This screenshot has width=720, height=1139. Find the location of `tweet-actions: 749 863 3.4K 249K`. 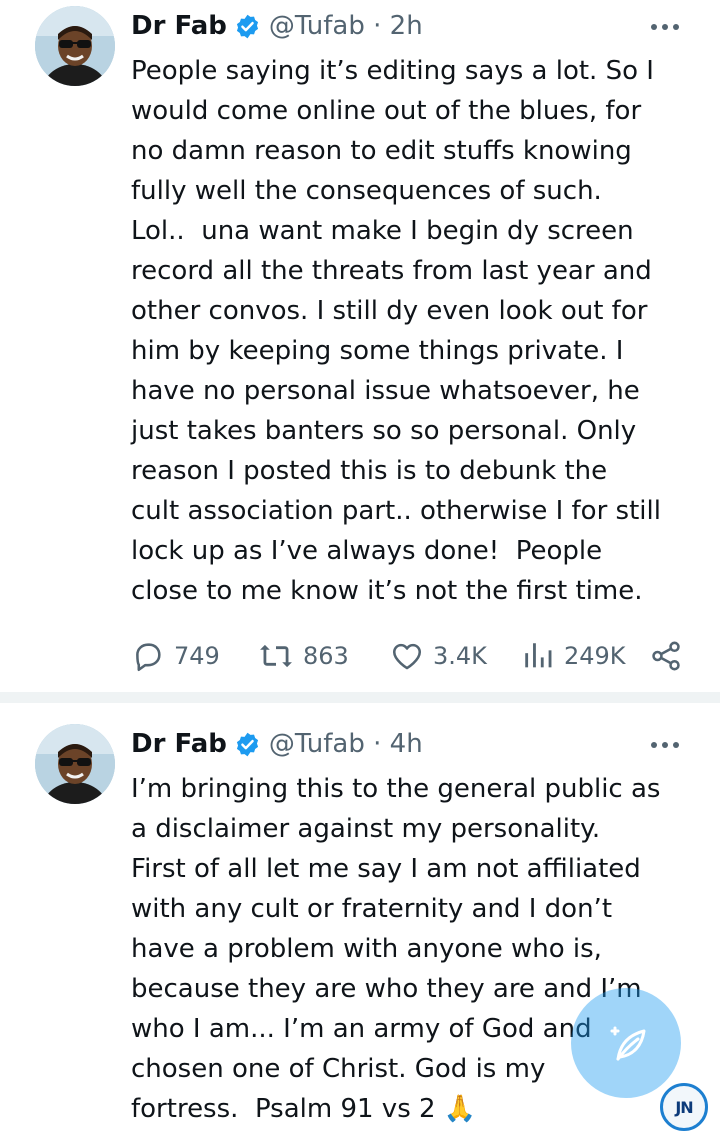

tweet-actions: 749 863 3.4K 249K is located at coordinates (411, 656).